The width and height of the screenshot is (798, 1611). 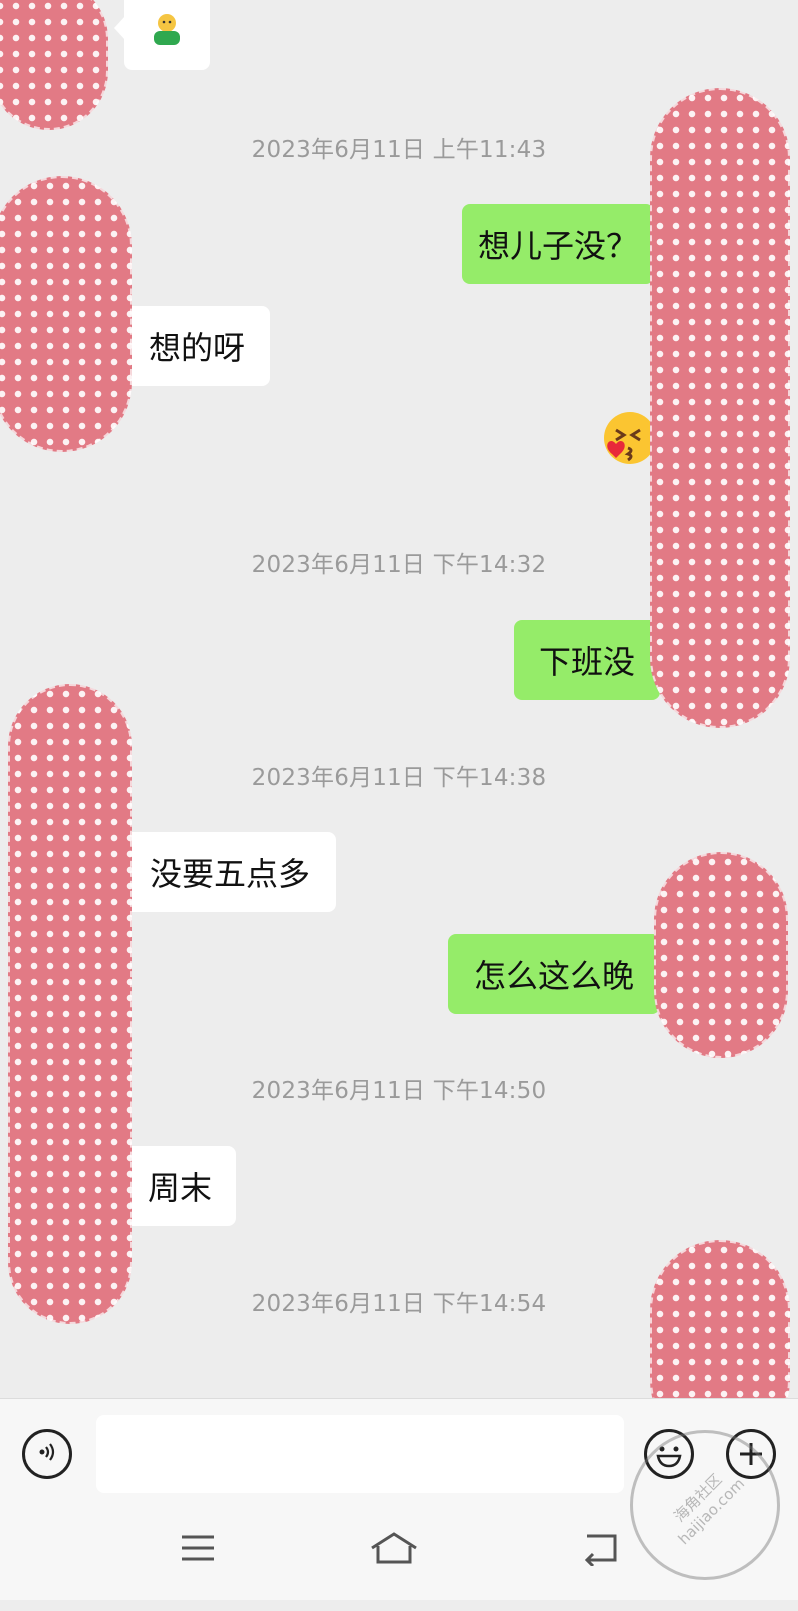 I want to click on menu-icon, so click(x=198, y=1550).